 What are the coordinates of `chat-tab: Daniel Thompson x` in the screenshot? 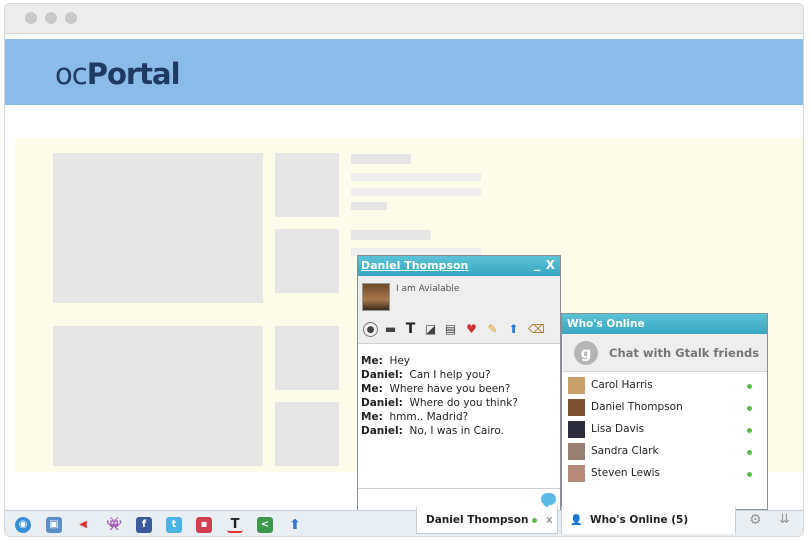 It's located at (487, 520).